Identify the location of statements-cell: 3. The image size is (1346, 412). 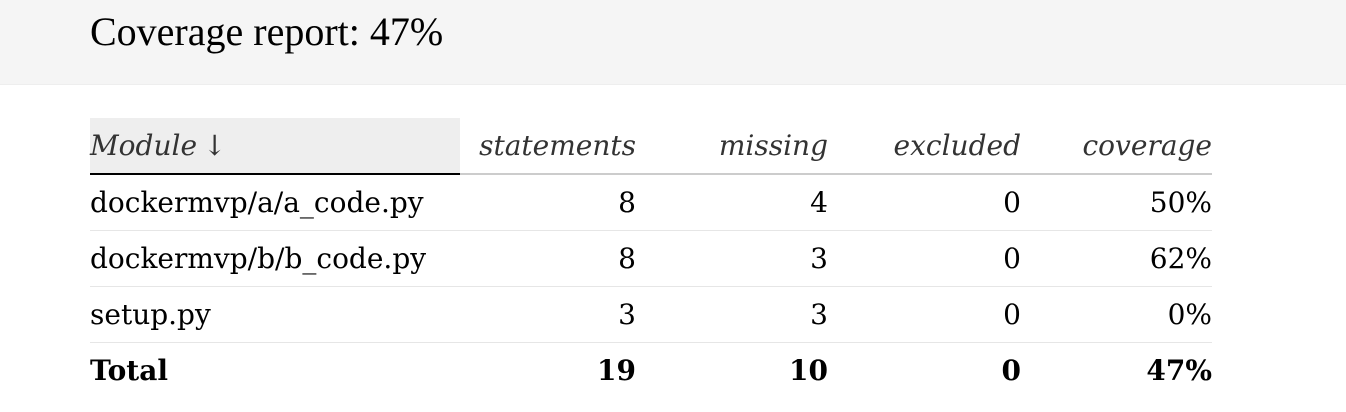
(548, 314).